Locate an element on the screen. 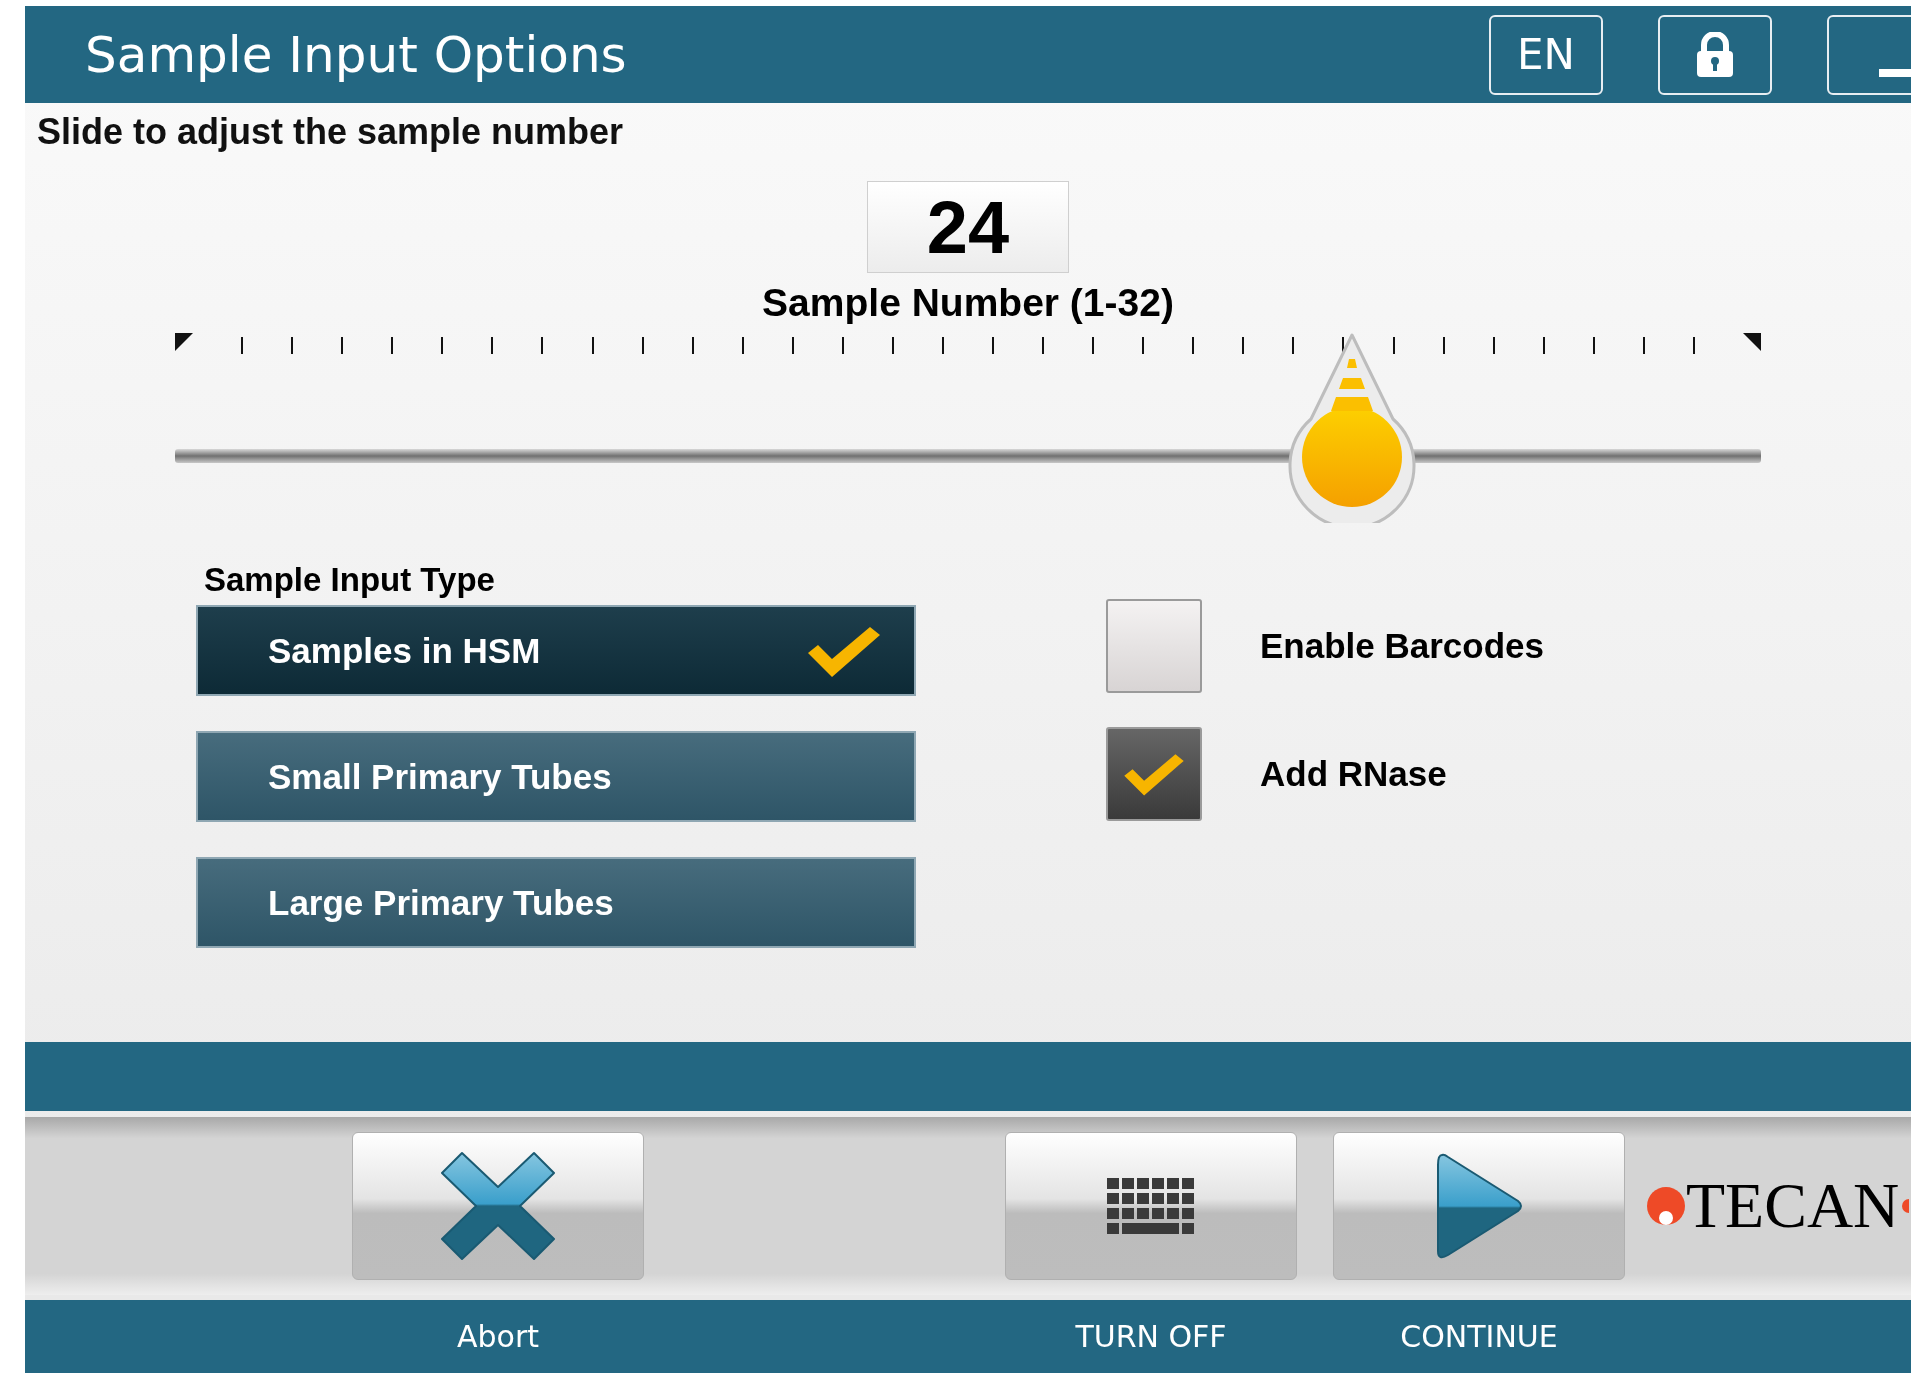  button-caption: Abort is located at coordinates (498, 1336).